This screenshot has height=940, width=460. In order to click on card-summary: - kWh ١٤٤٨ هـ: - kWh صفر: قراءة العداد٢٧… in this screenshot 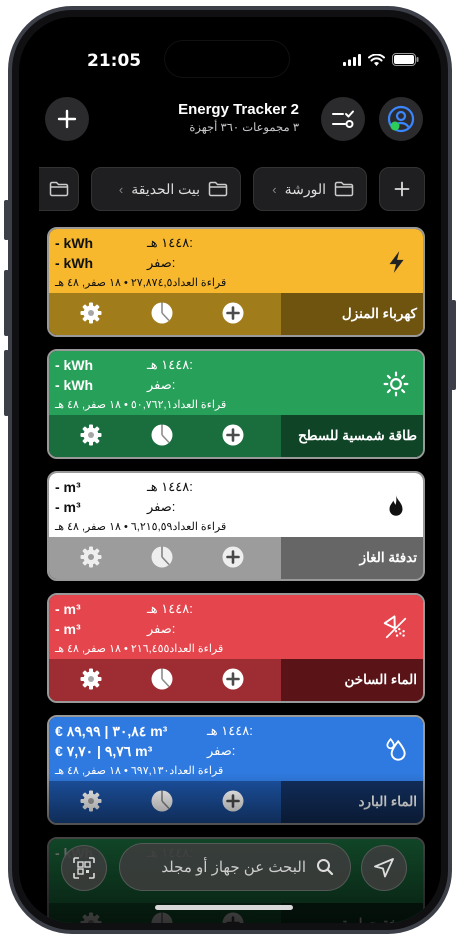, I will do `click(236, 262)`.